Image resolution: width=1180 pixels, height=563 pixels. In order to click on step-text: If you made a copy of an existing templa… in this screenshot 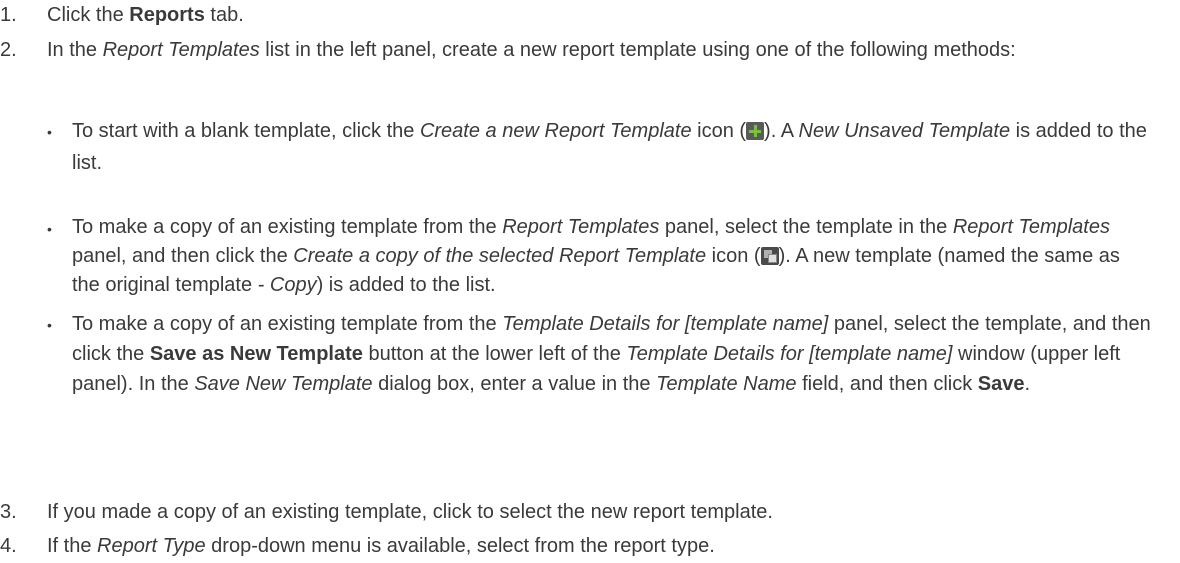, I will do `click(410, 512)`.